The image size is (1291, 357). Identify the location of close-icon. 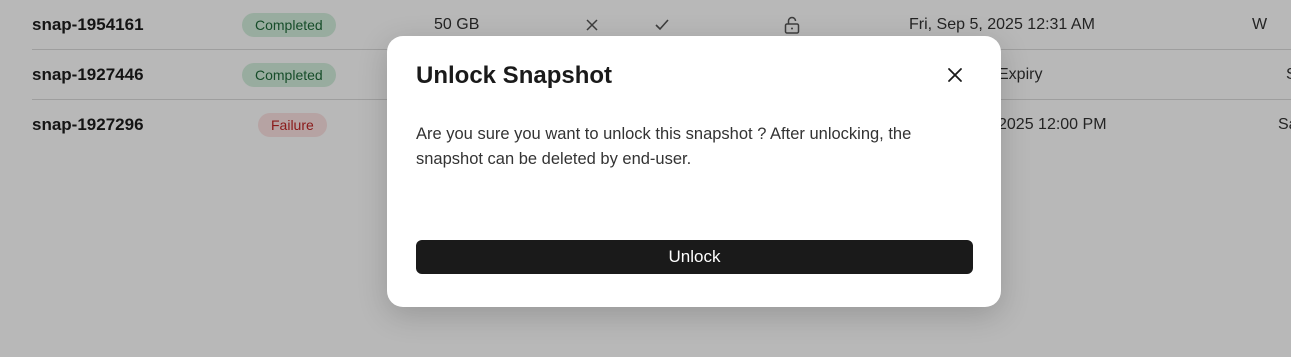
(955, 77).